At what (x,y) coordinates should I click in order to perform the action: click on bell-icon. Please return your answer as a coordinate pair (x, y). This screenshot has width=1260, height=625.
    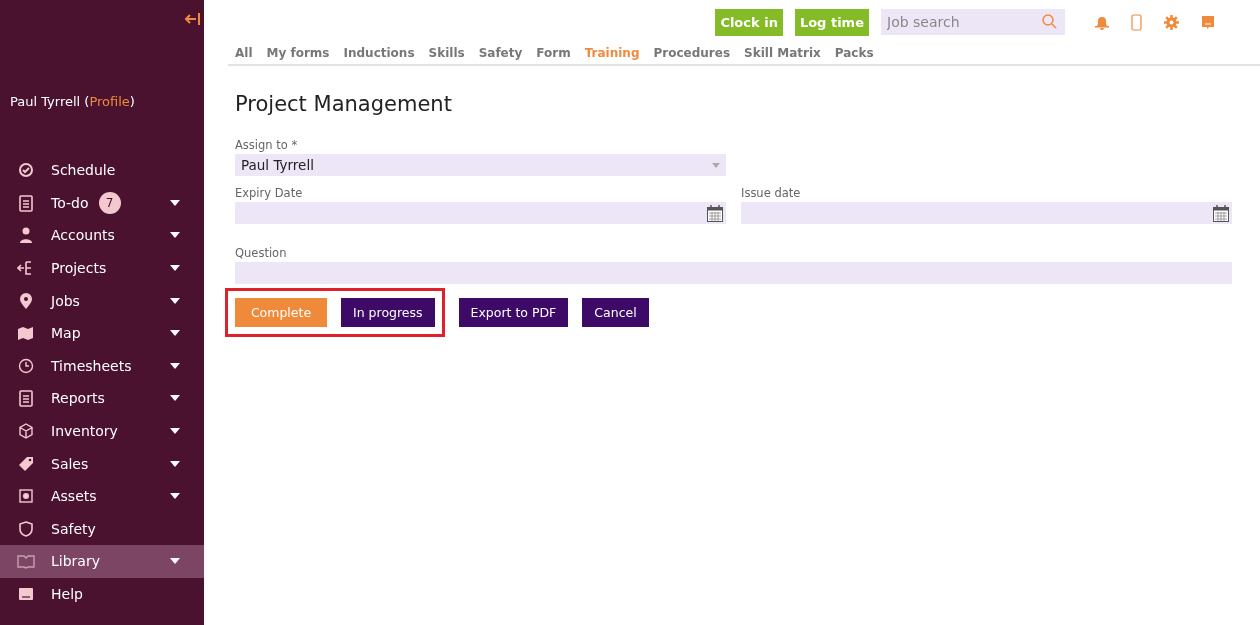
    Looking at the image, I should click on (1102, 22).